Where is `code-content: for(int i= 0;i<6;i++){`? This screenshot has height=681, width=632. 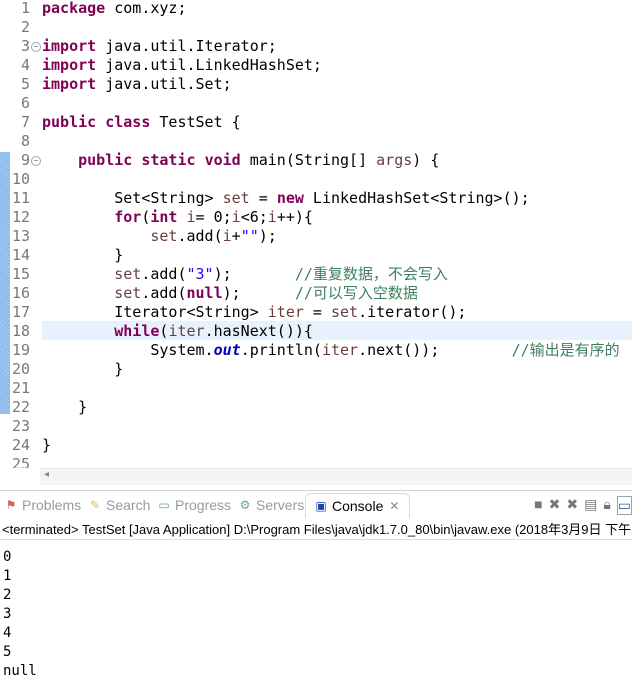 code-content: for(int i= 0;i<6;i++){ is located at coordinates (177, 217).